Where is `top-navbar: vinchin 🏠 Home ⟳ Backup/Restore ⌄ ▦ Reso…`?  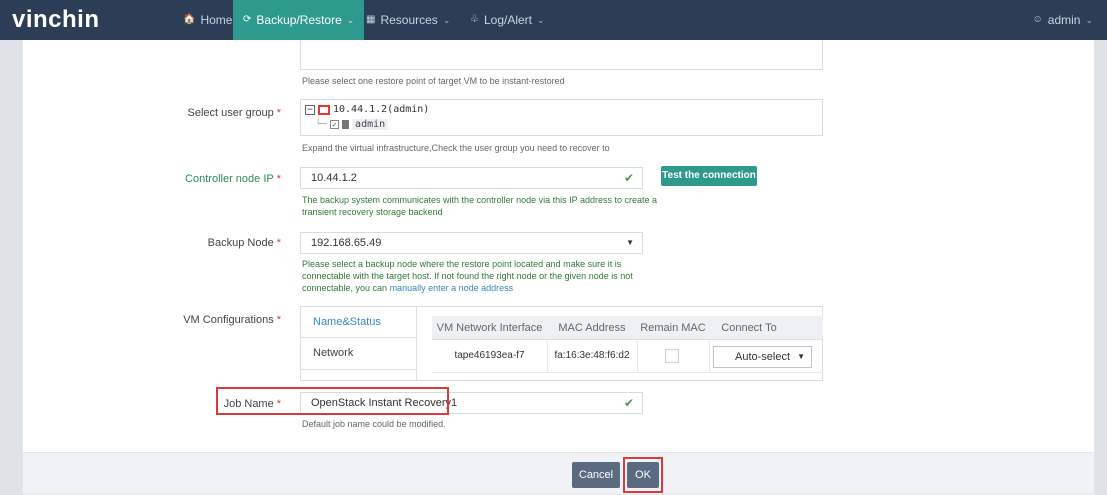
top-navbar: vinchin 🏠 Home ⟳ Backup/Restore ⌄ ▦ Reso… is located at coordinates (553, 23).